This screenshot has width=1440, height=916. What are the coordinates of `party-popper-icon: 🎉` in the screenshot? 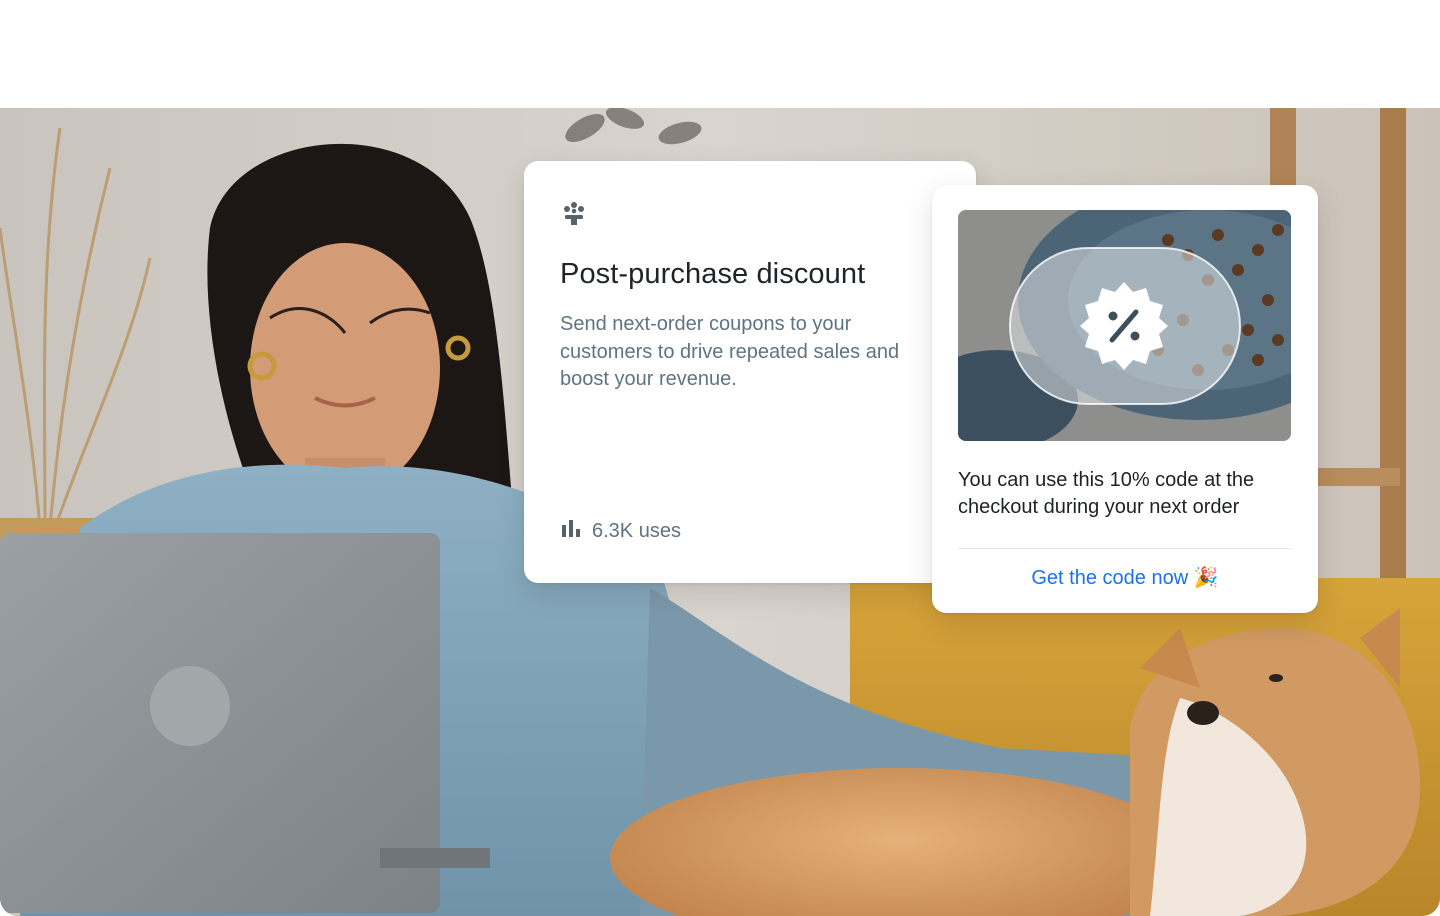 It's located at (1206, 578).